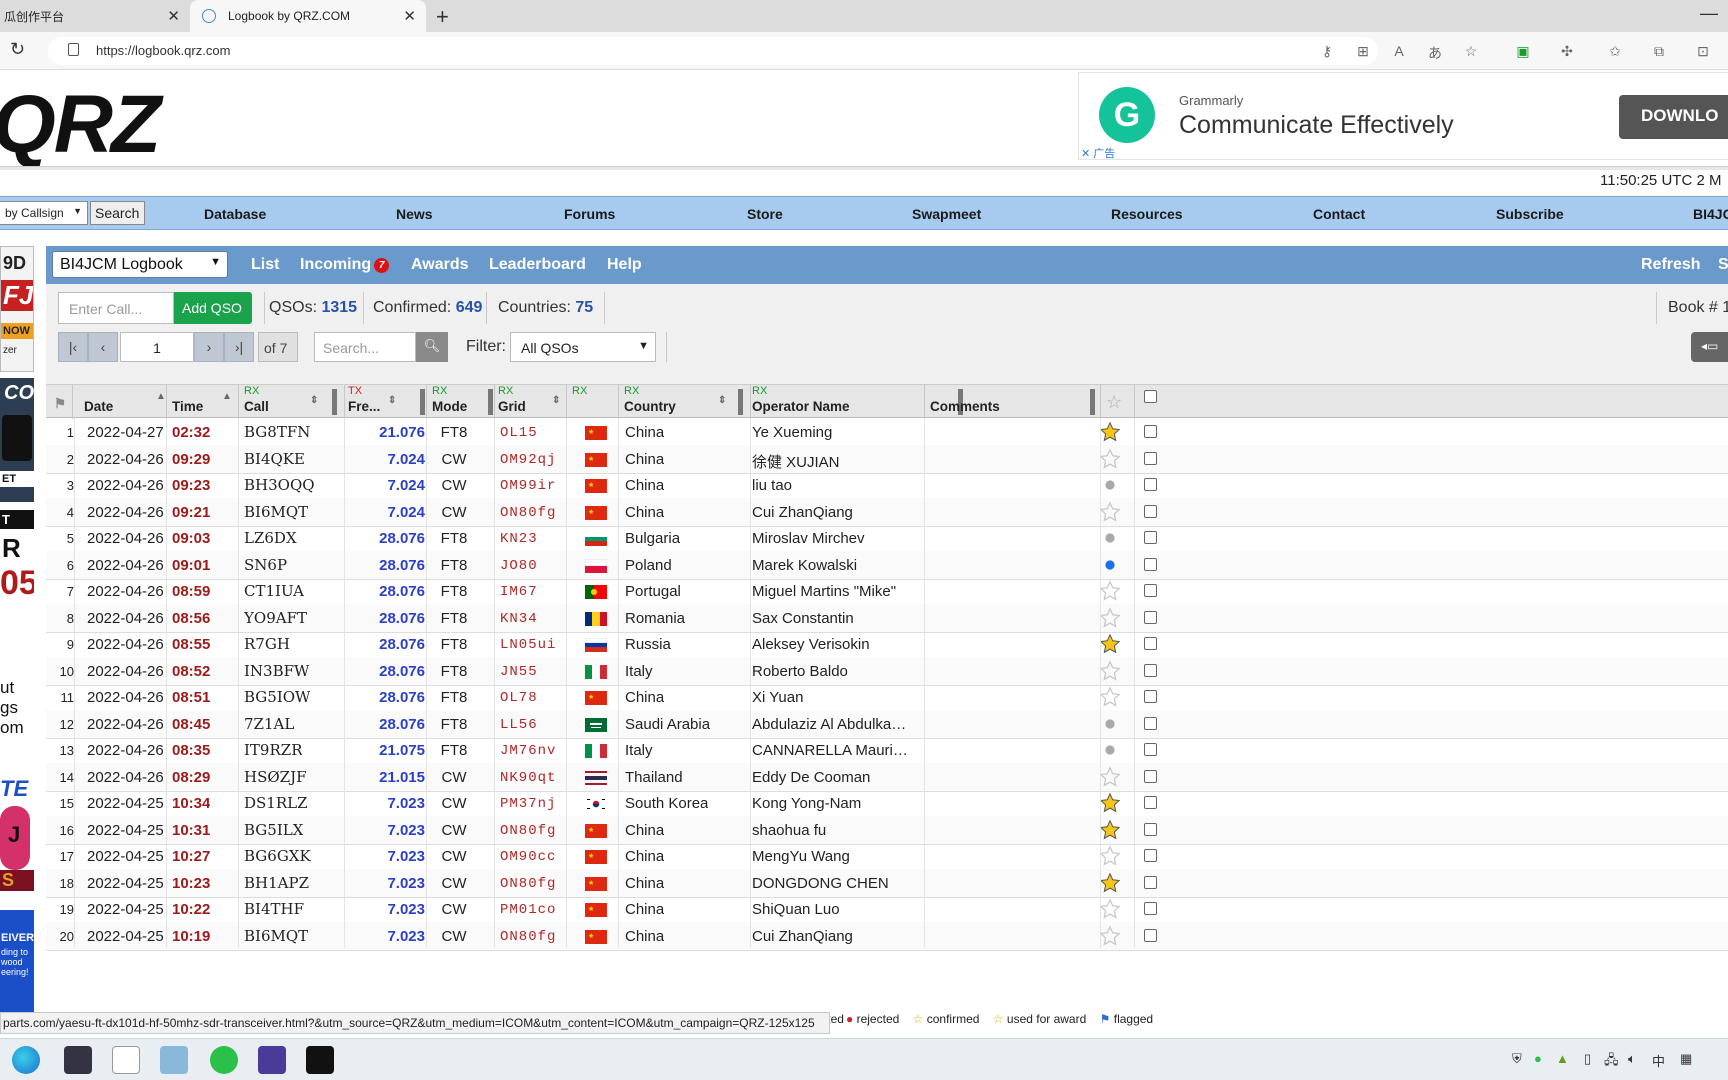 This screenshot has width=1728, height=1080. Describe the element at coordinates (272, 1060) in the screenshot. I see `mm-app-icon` at that location.